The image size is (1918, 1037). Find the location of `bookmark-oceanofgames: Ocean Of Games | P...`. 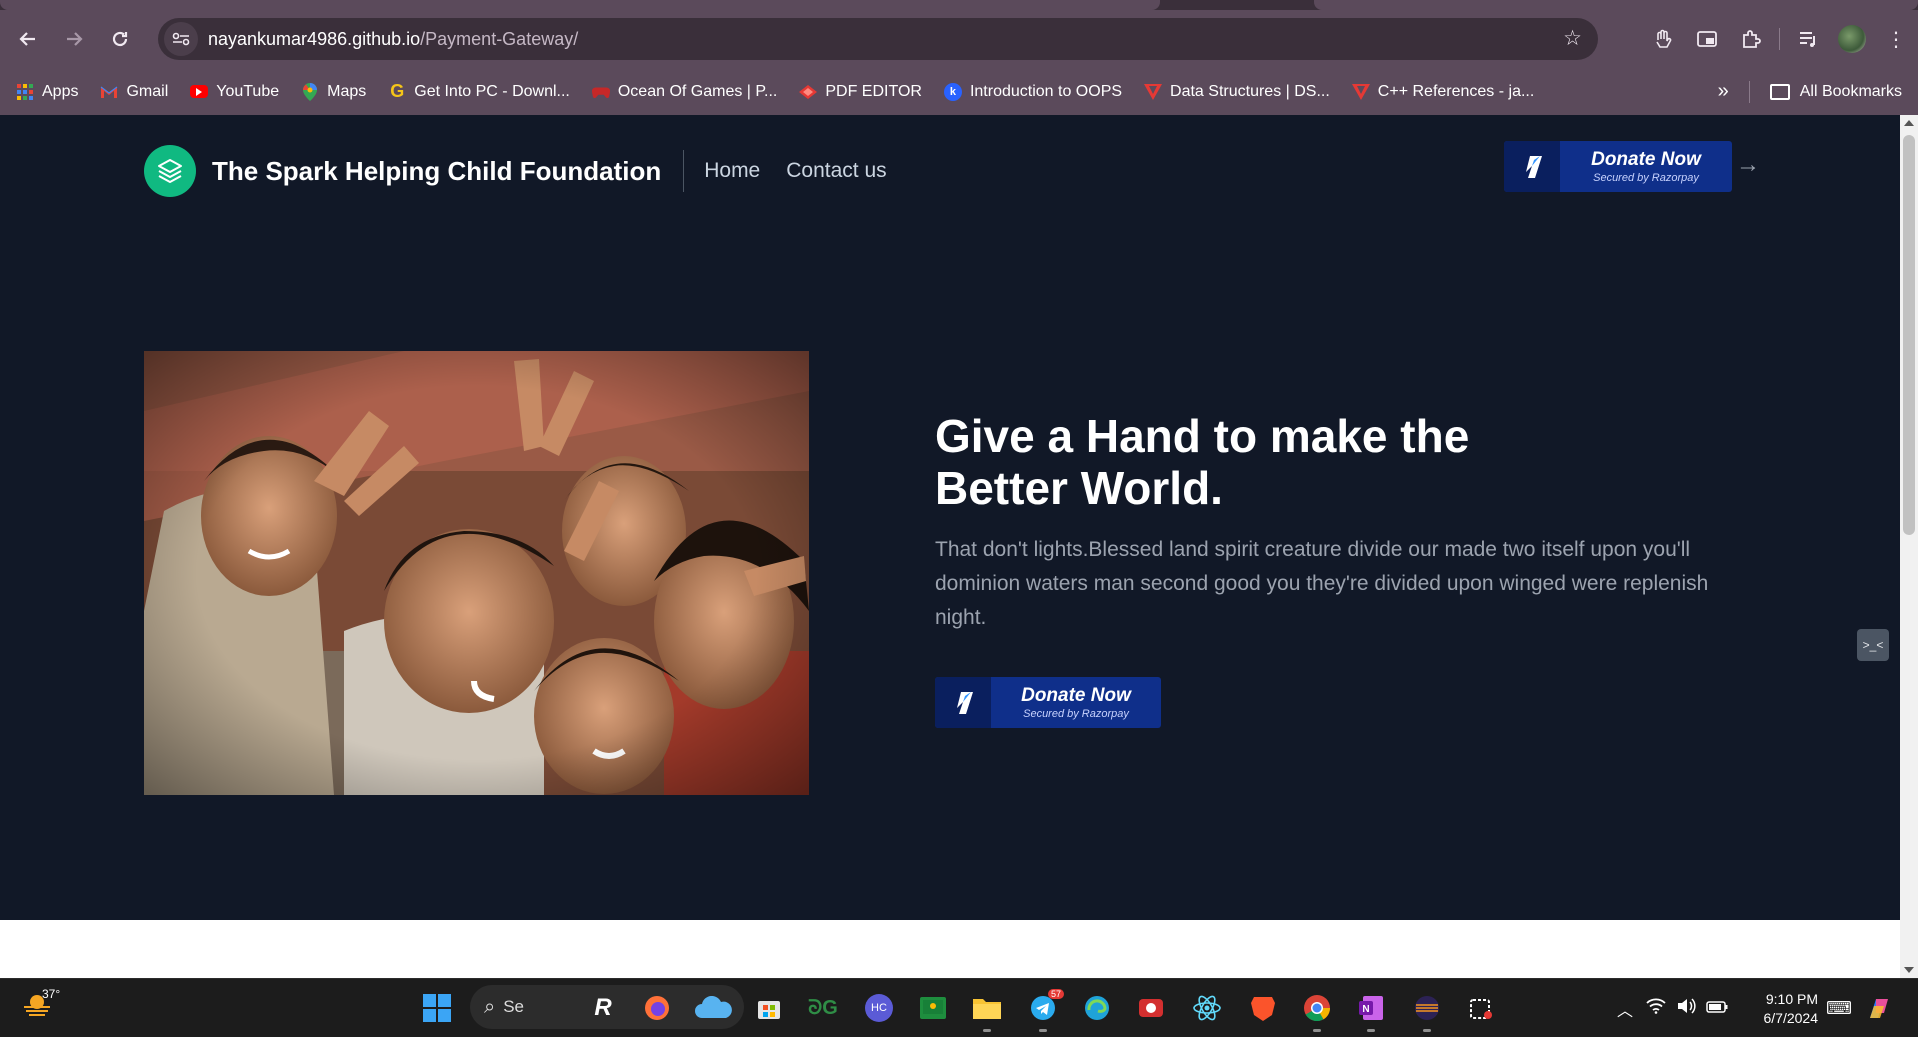

bookmark-oceanofgames: Ocean Of Games | P... is located at coordinates (684, 91).